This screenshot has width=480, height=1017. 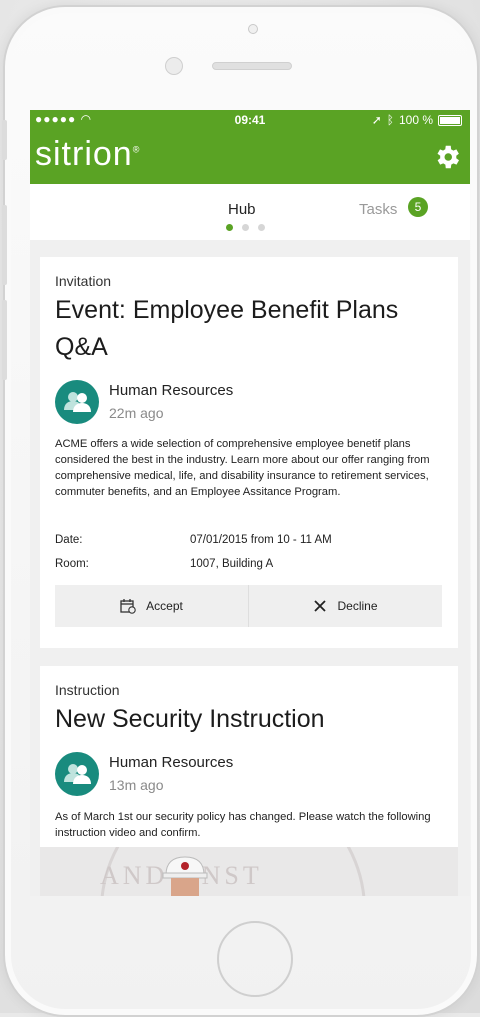 What do you see at coordinates (4, 340) in the screenshot?
I see `volume-down-button` at bounding box center [4, 340].